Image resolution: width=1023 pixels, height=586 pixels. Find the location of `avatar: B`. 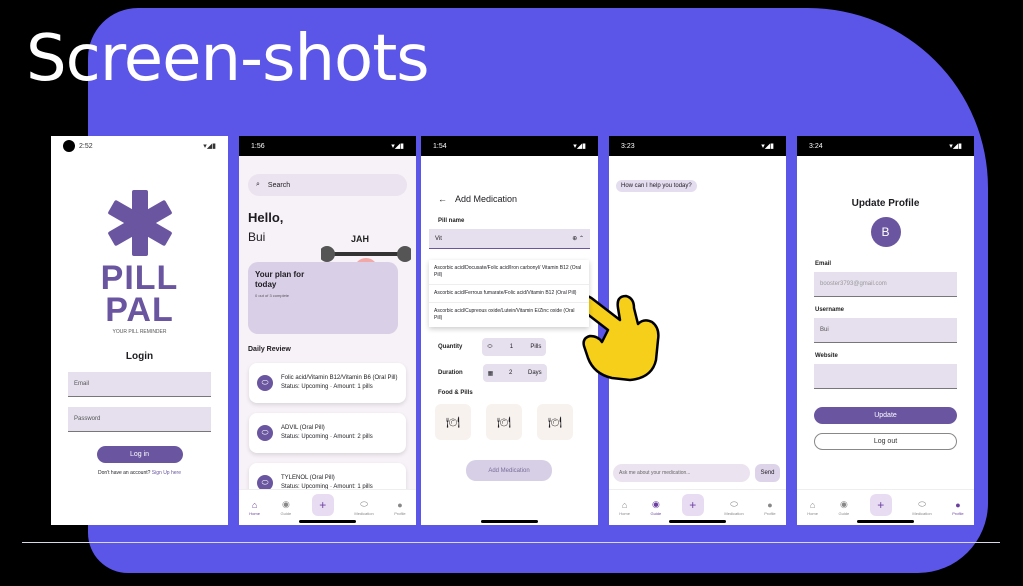

avatar: B is located at coordinates (885, 232).